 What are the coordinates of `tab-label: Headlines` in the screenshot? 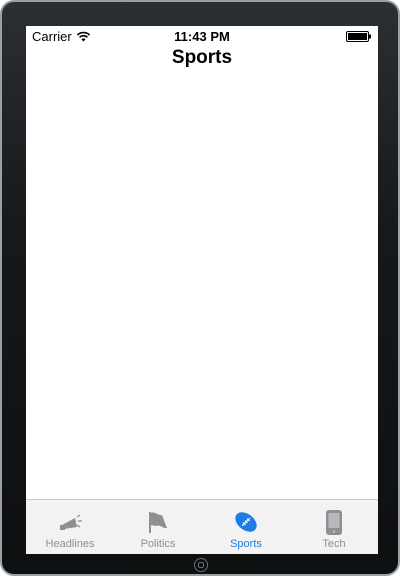 It's located at (70, 544).